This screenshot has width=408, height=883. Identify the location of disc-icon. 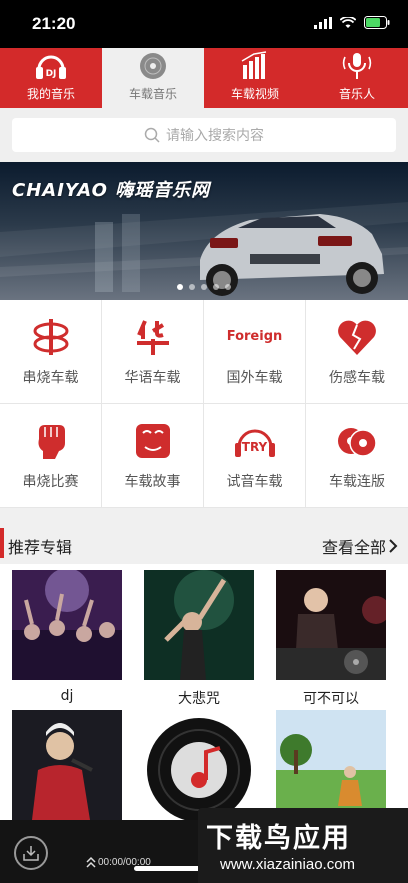
(153, 66).